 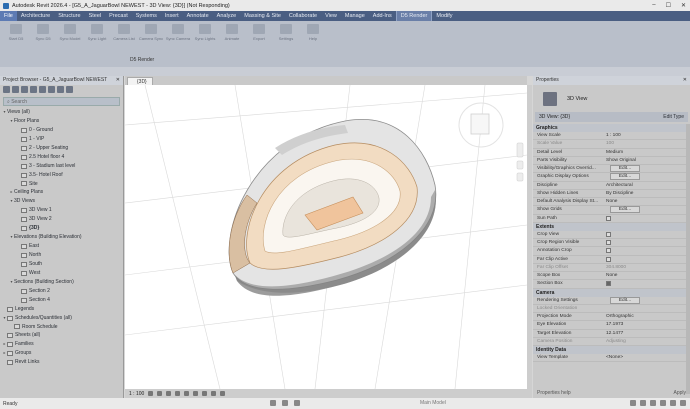 What do you see at coordinates (62, 291) in the screenshot?
I see `tree-item: Section 2` at bounding box center [62, 291].